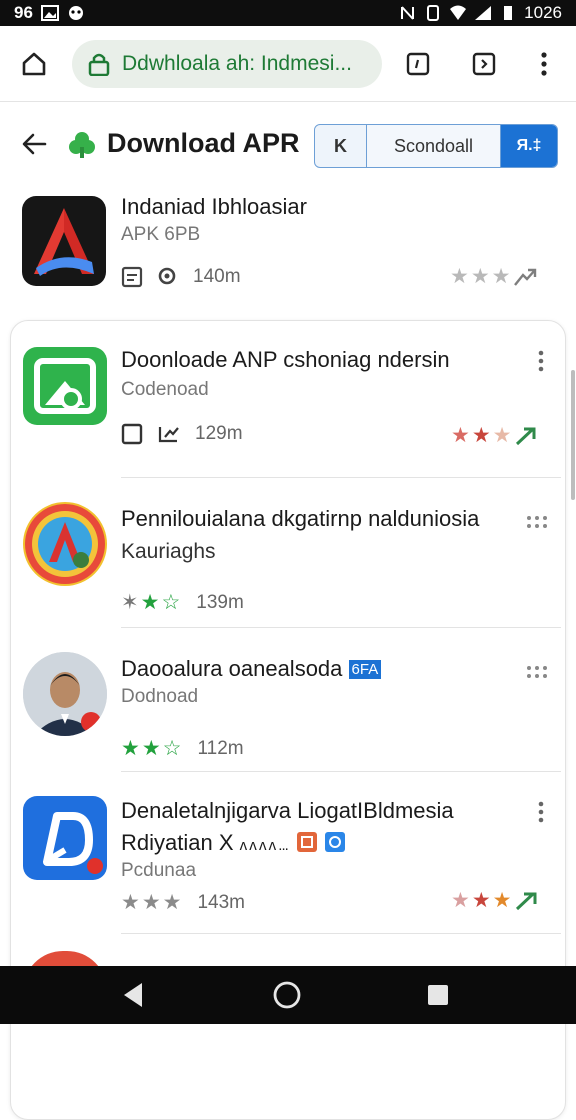 The image size is (576, 1120). I want to click on app-subtitle: Codenoad, so click(165, 389).